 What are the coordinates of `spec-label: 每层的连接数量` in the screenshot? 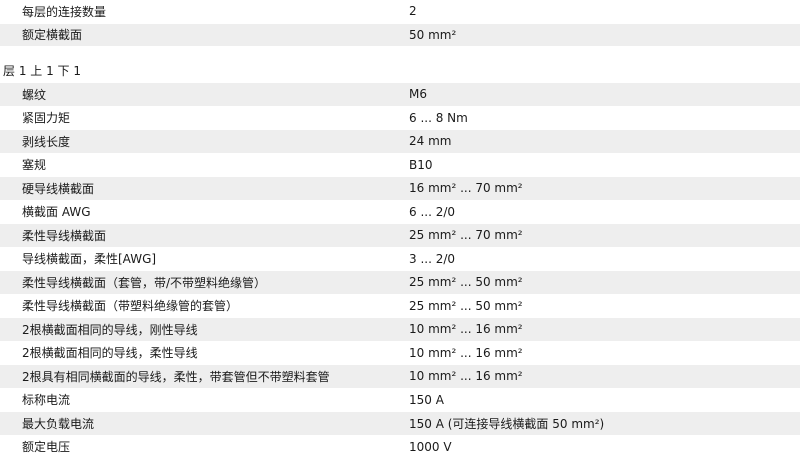 It's located at (64, 11).